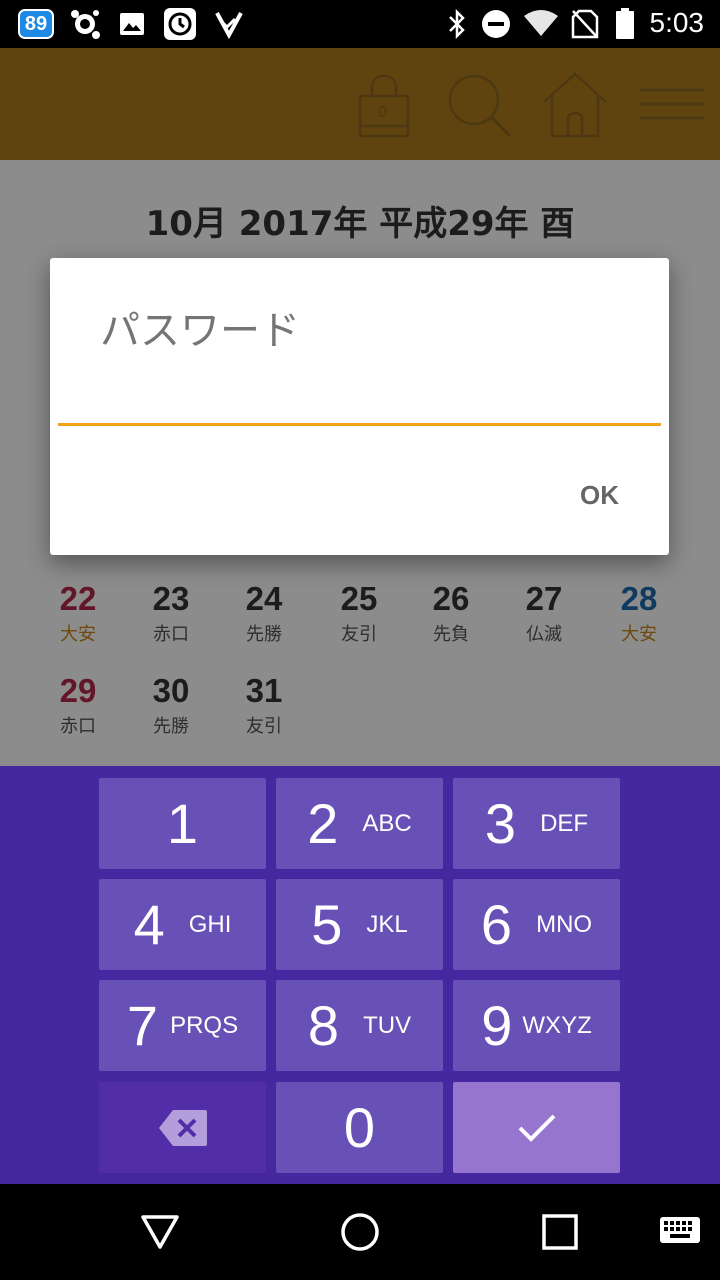 The image size is (720, 1280). I want to click on check-icon, so click(536, 1128).